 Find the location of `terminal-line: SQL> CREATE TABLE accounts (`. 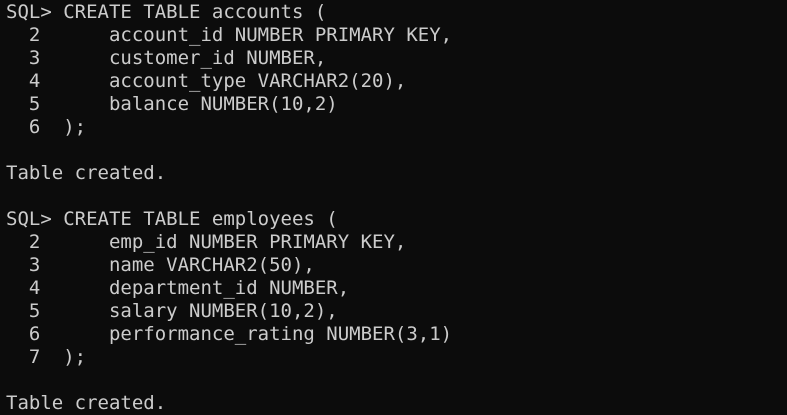

terminal-line: SQL> CREATE TABLE accounts ( is located at coordinates (166, 12).